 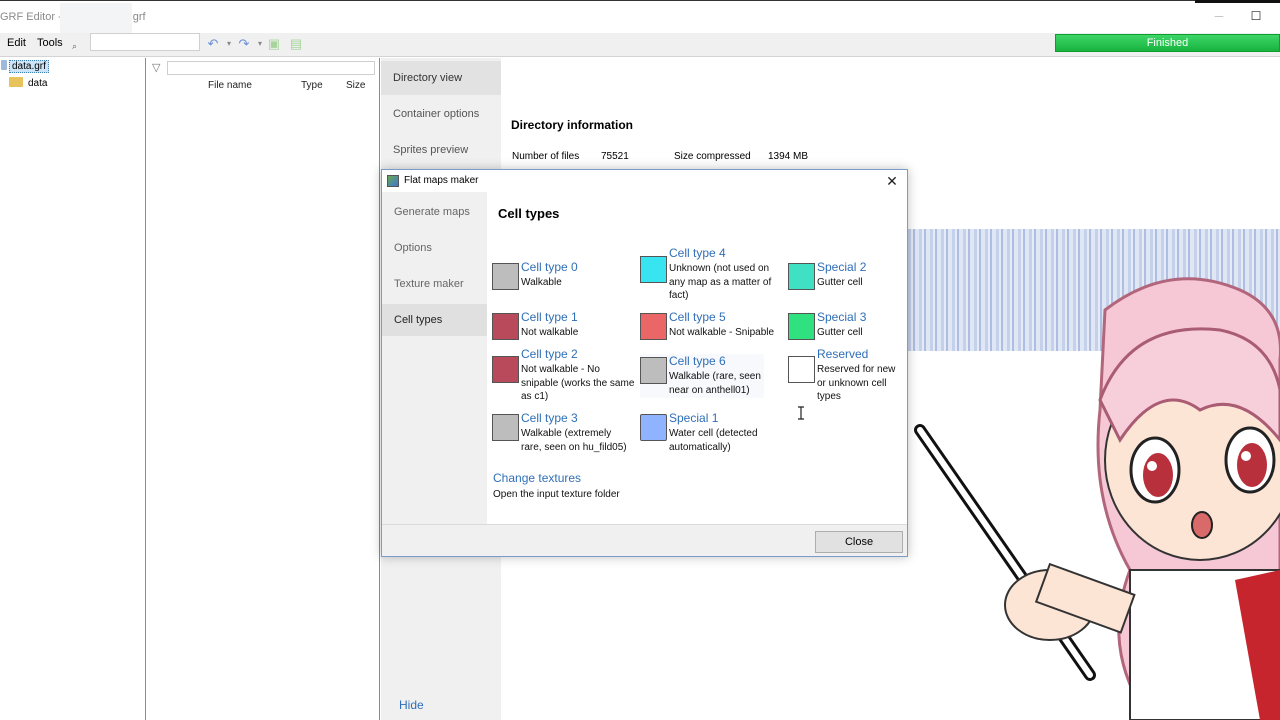 What do you see at coordinates (640, 20) in the screenshot?
I see `title-bar: GRF Editor - Cgrf ─ ☐` at bounding box center [640, 20].